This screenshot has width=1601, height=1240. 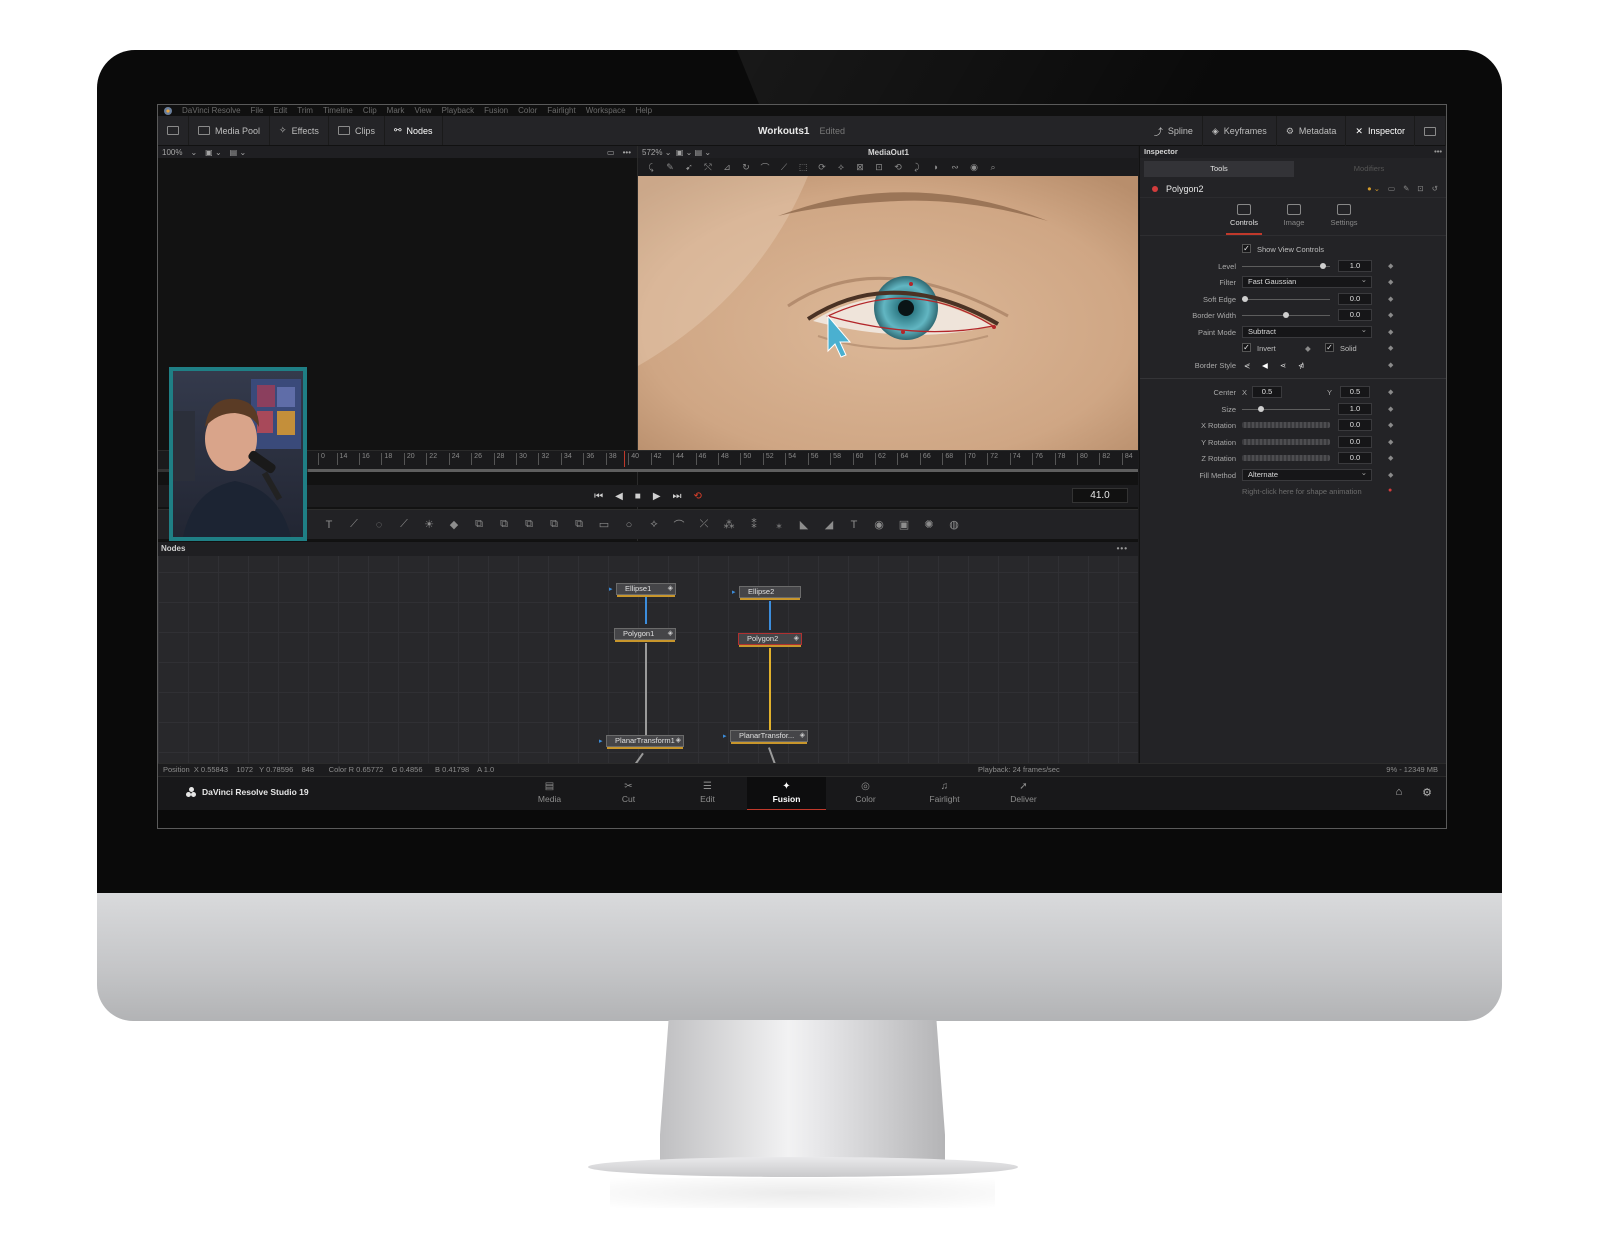 What do you see at coordinates (1286, 441) in the screenshot?
I see `y-rotation-wheel` at bounding box center [1286, 441].